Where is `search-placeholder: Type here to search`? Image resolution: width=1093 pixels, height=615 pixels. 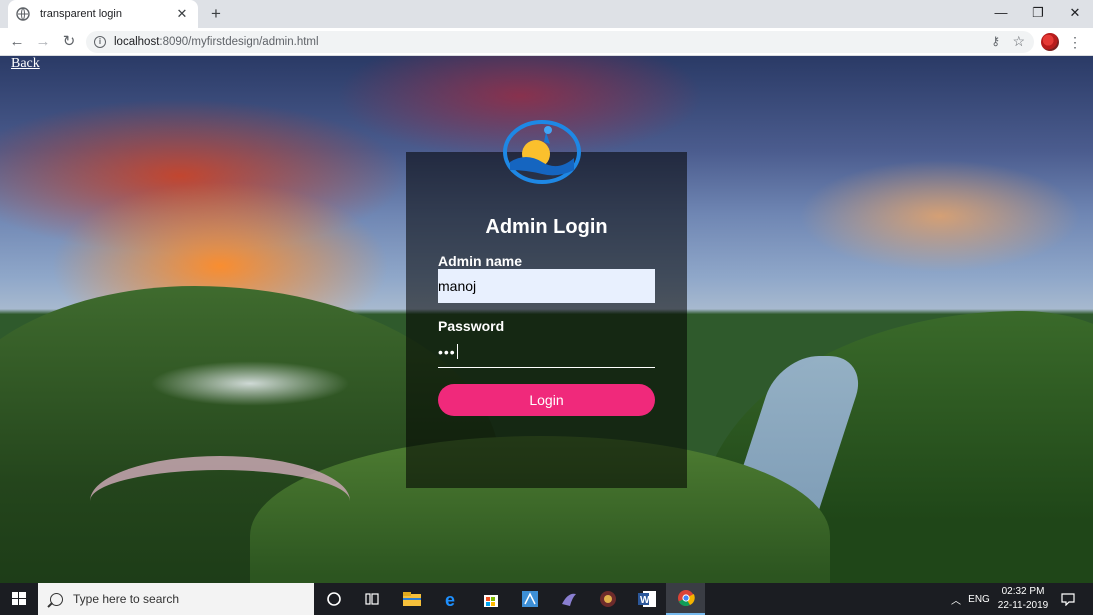 search-placeholder: Type here to search is located at coordinates (126, 599).